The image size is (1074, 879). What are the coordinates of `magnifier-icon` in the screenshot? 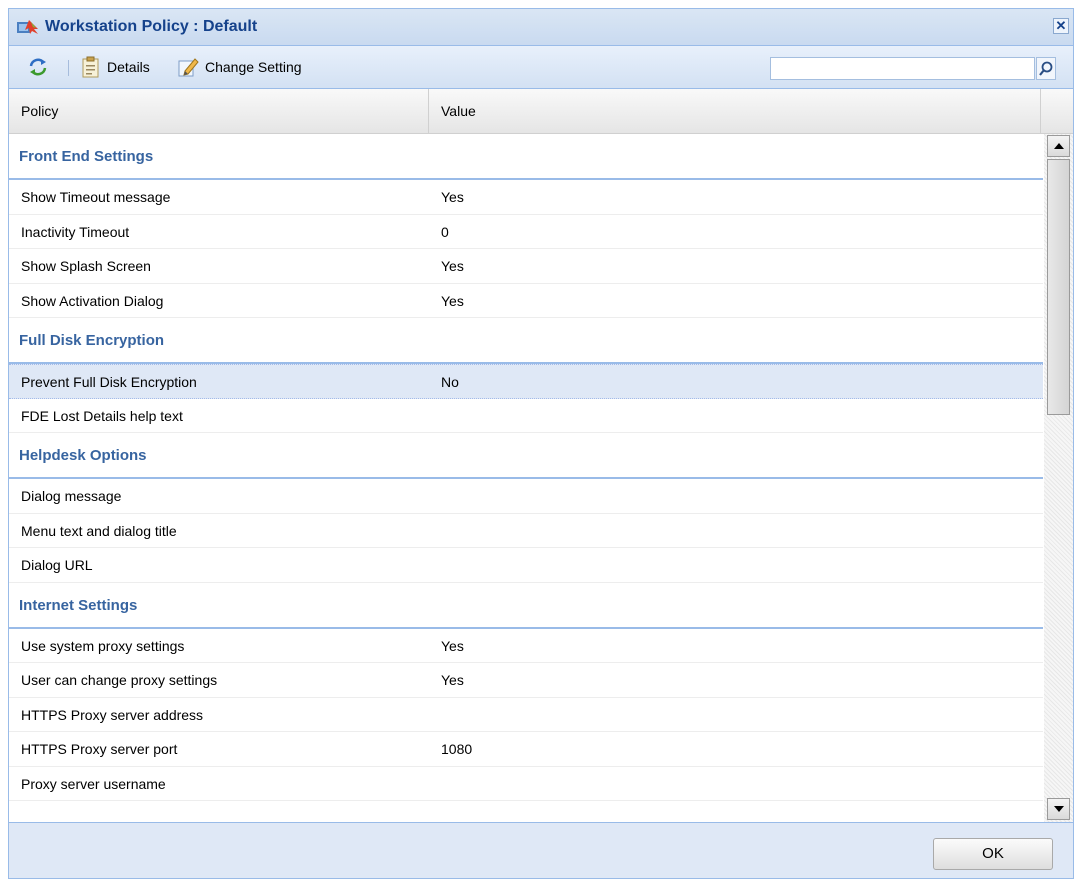 It's located at (1046, 68).